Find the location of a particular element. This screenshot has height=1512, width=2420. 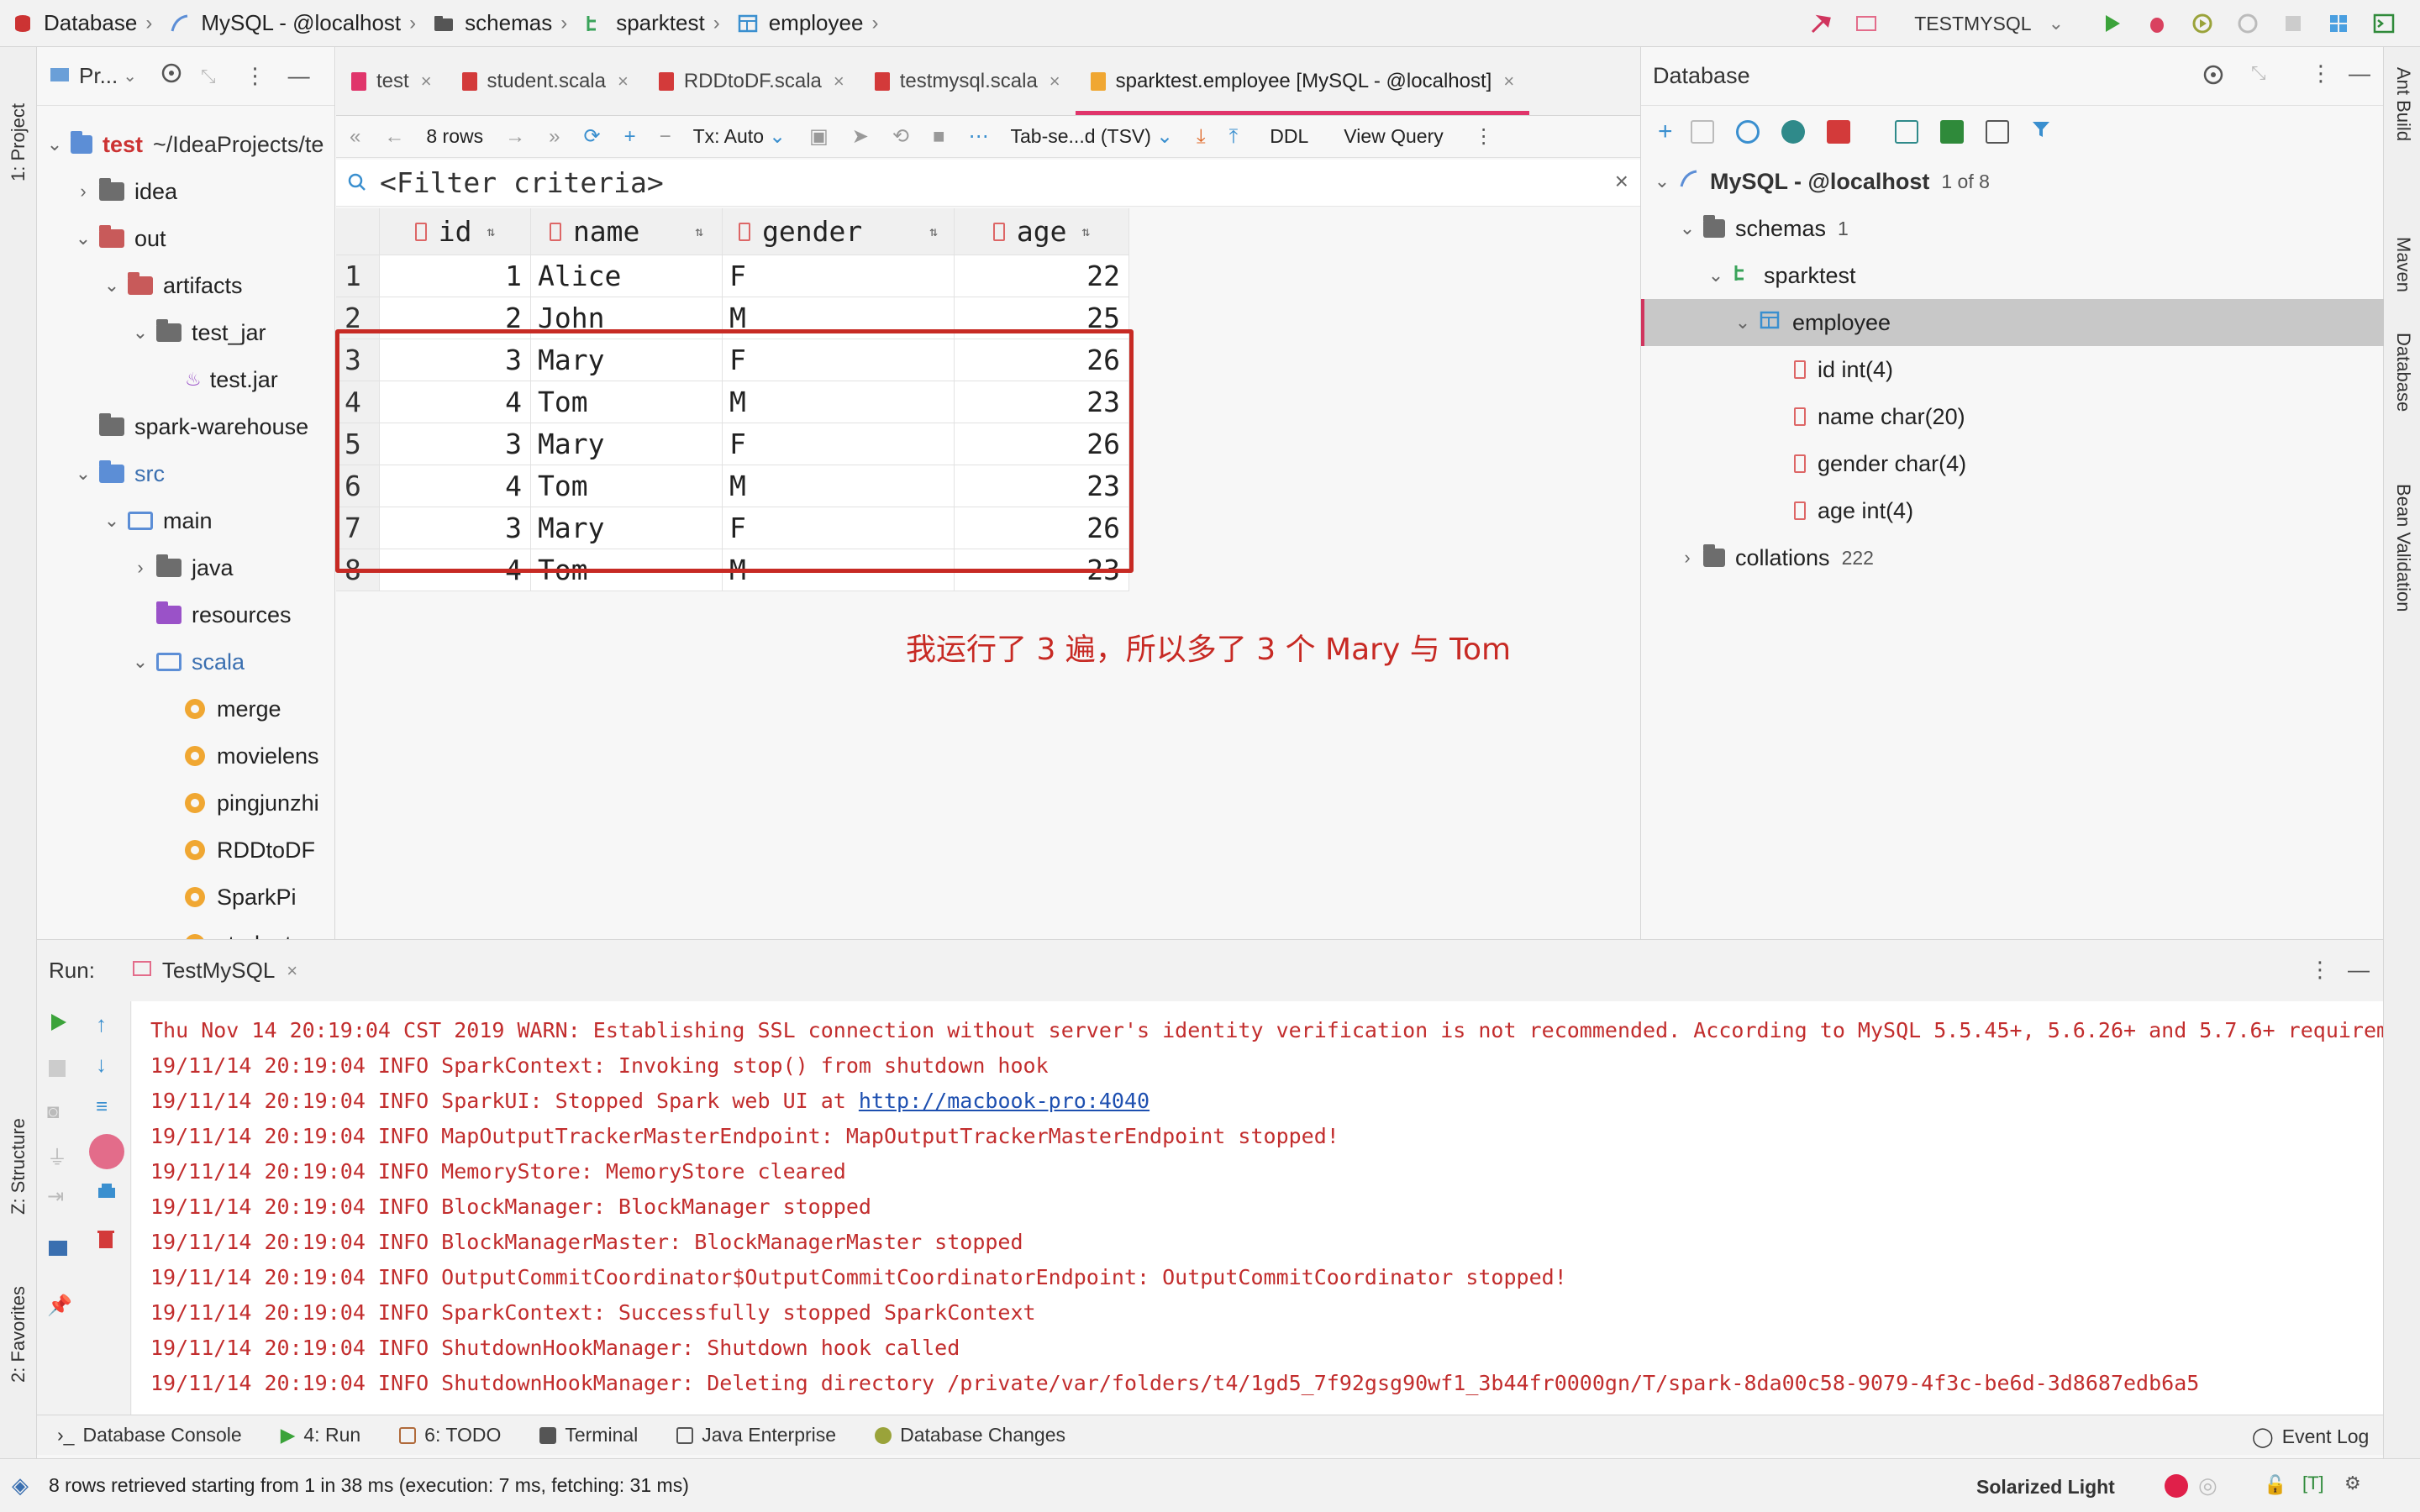

status-layers-icon: ◈ is located at coordinates (21, 1486).